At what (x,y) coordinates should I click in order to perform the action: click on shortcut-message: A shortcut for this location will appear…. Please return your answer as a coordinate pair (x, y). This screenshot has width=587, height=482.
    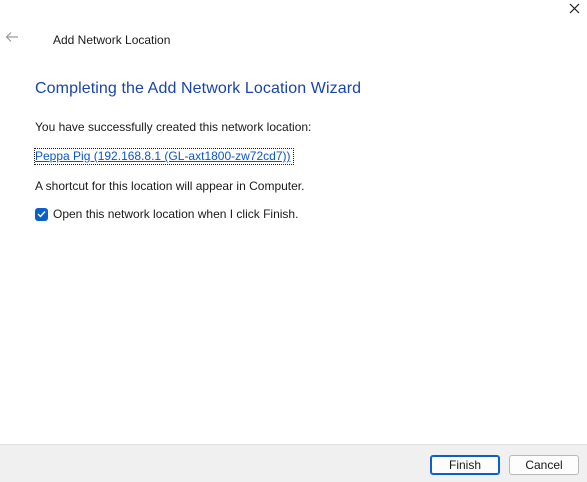
    Looking at the image, I should click on (170, 186).